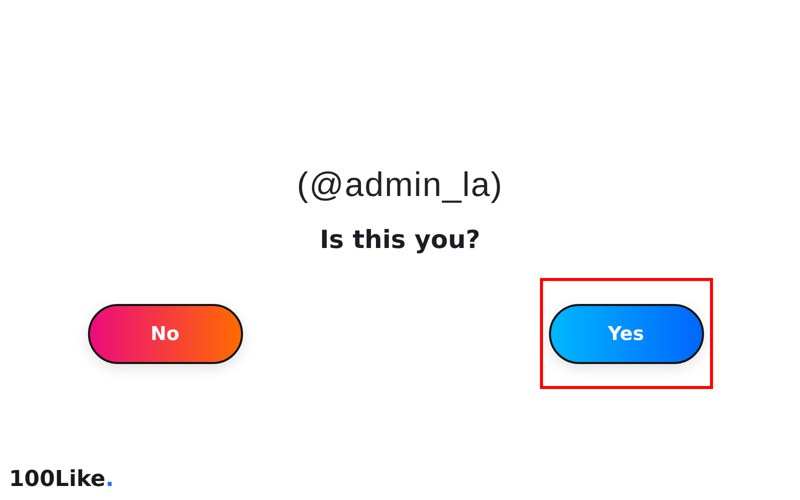  Describe the element at coordinates (165, 334) in the screenshot. I see `no-button: No` at that location.